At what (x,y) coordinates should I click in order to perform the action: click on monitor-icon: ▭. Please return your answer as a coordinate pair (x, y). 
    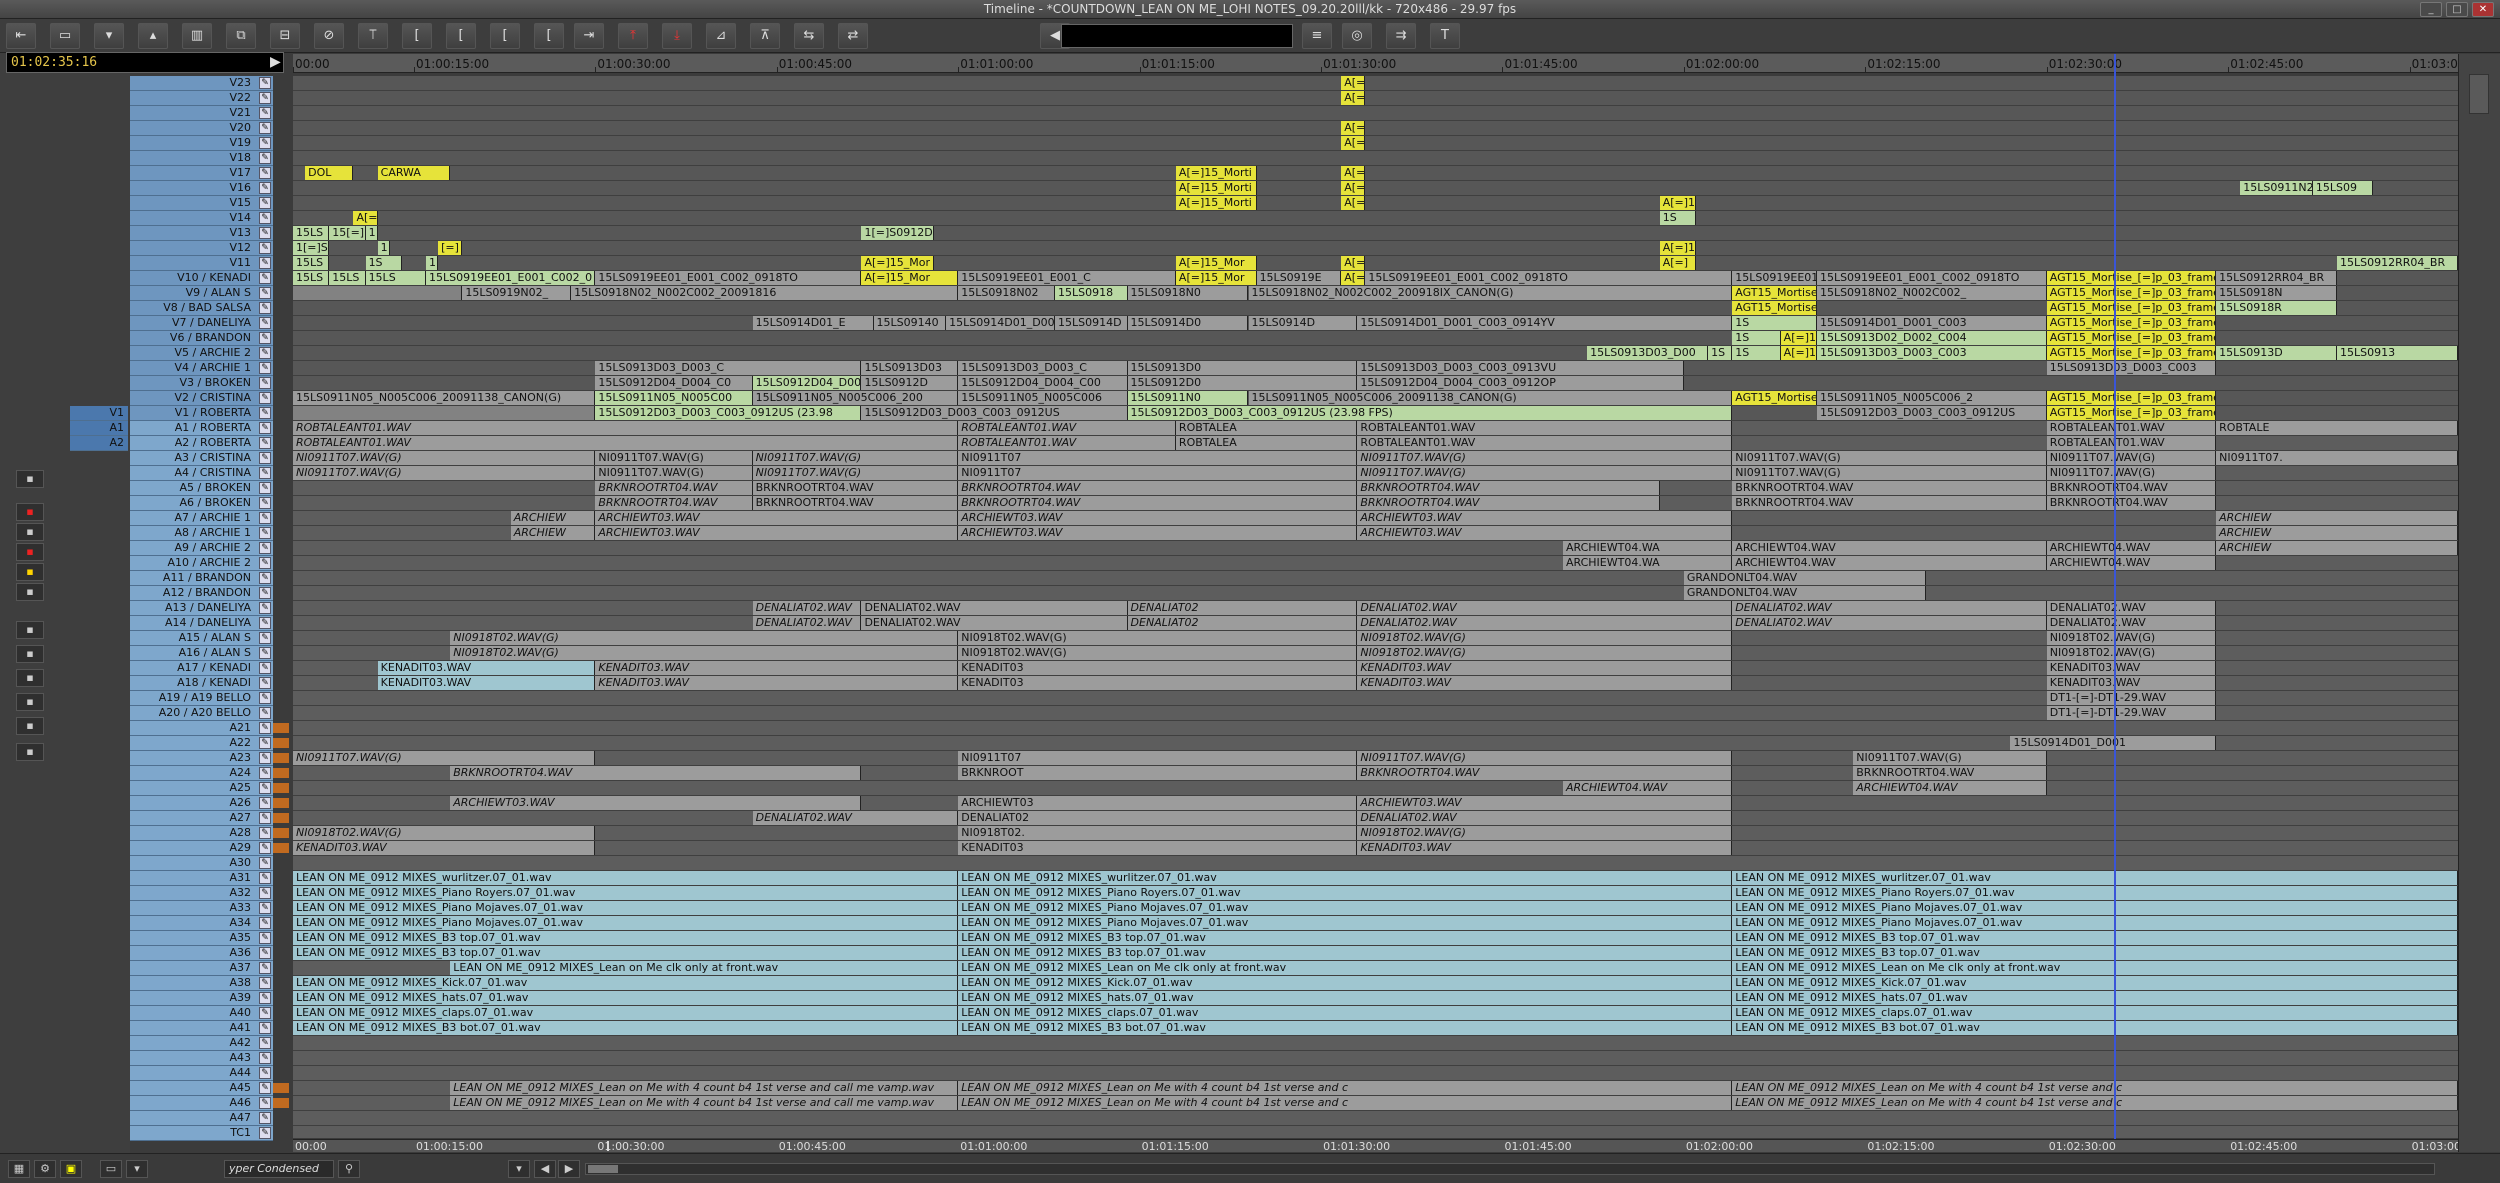
    Looking at the image, I should click on (65, 36).